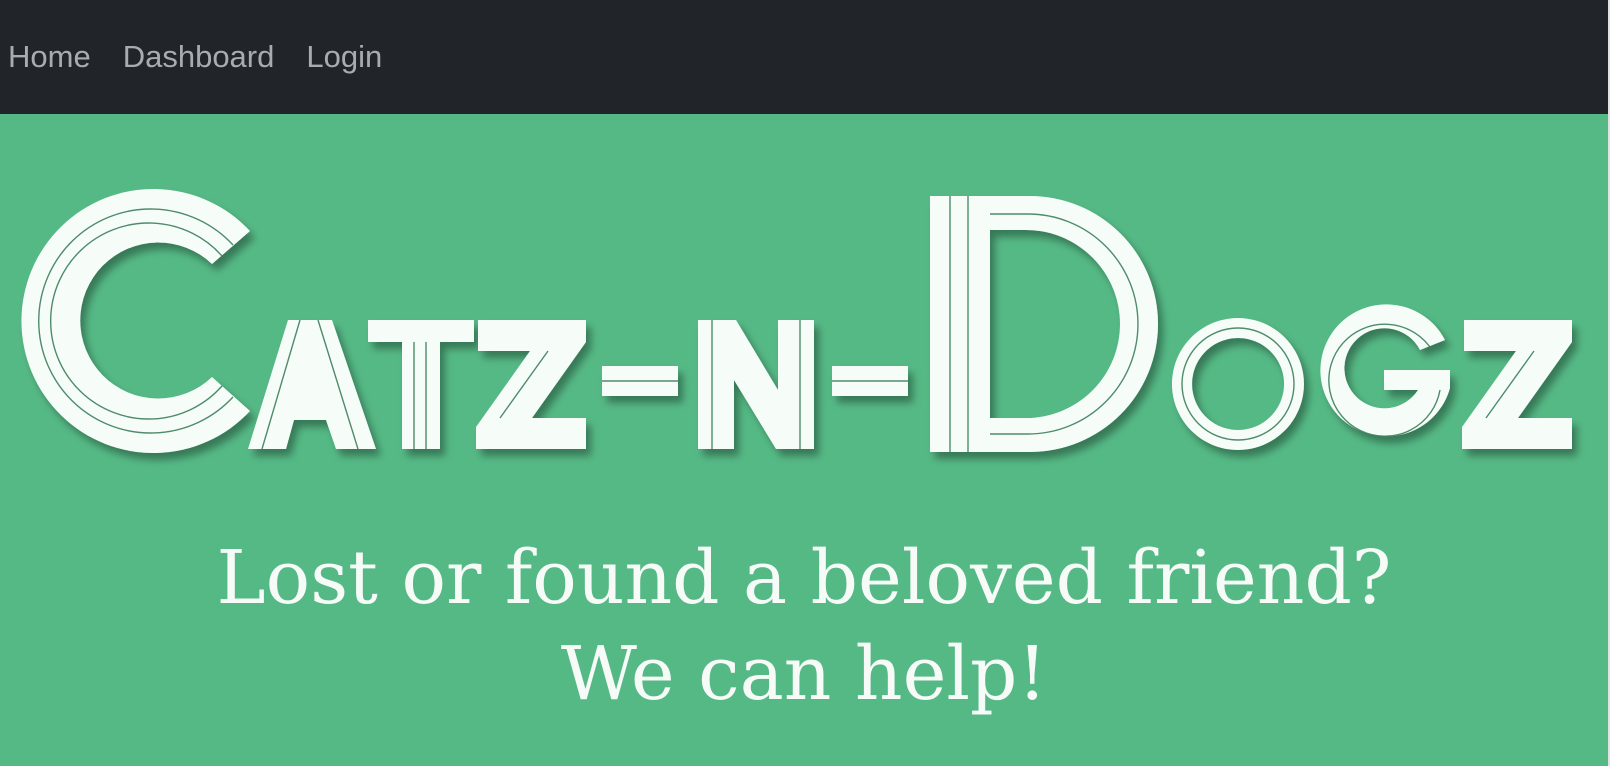 The width and height of the screenshot is (1610, 766). I want to click on hero-tagline-line1: Lost or found a beloved friend?, so click(804, 578).